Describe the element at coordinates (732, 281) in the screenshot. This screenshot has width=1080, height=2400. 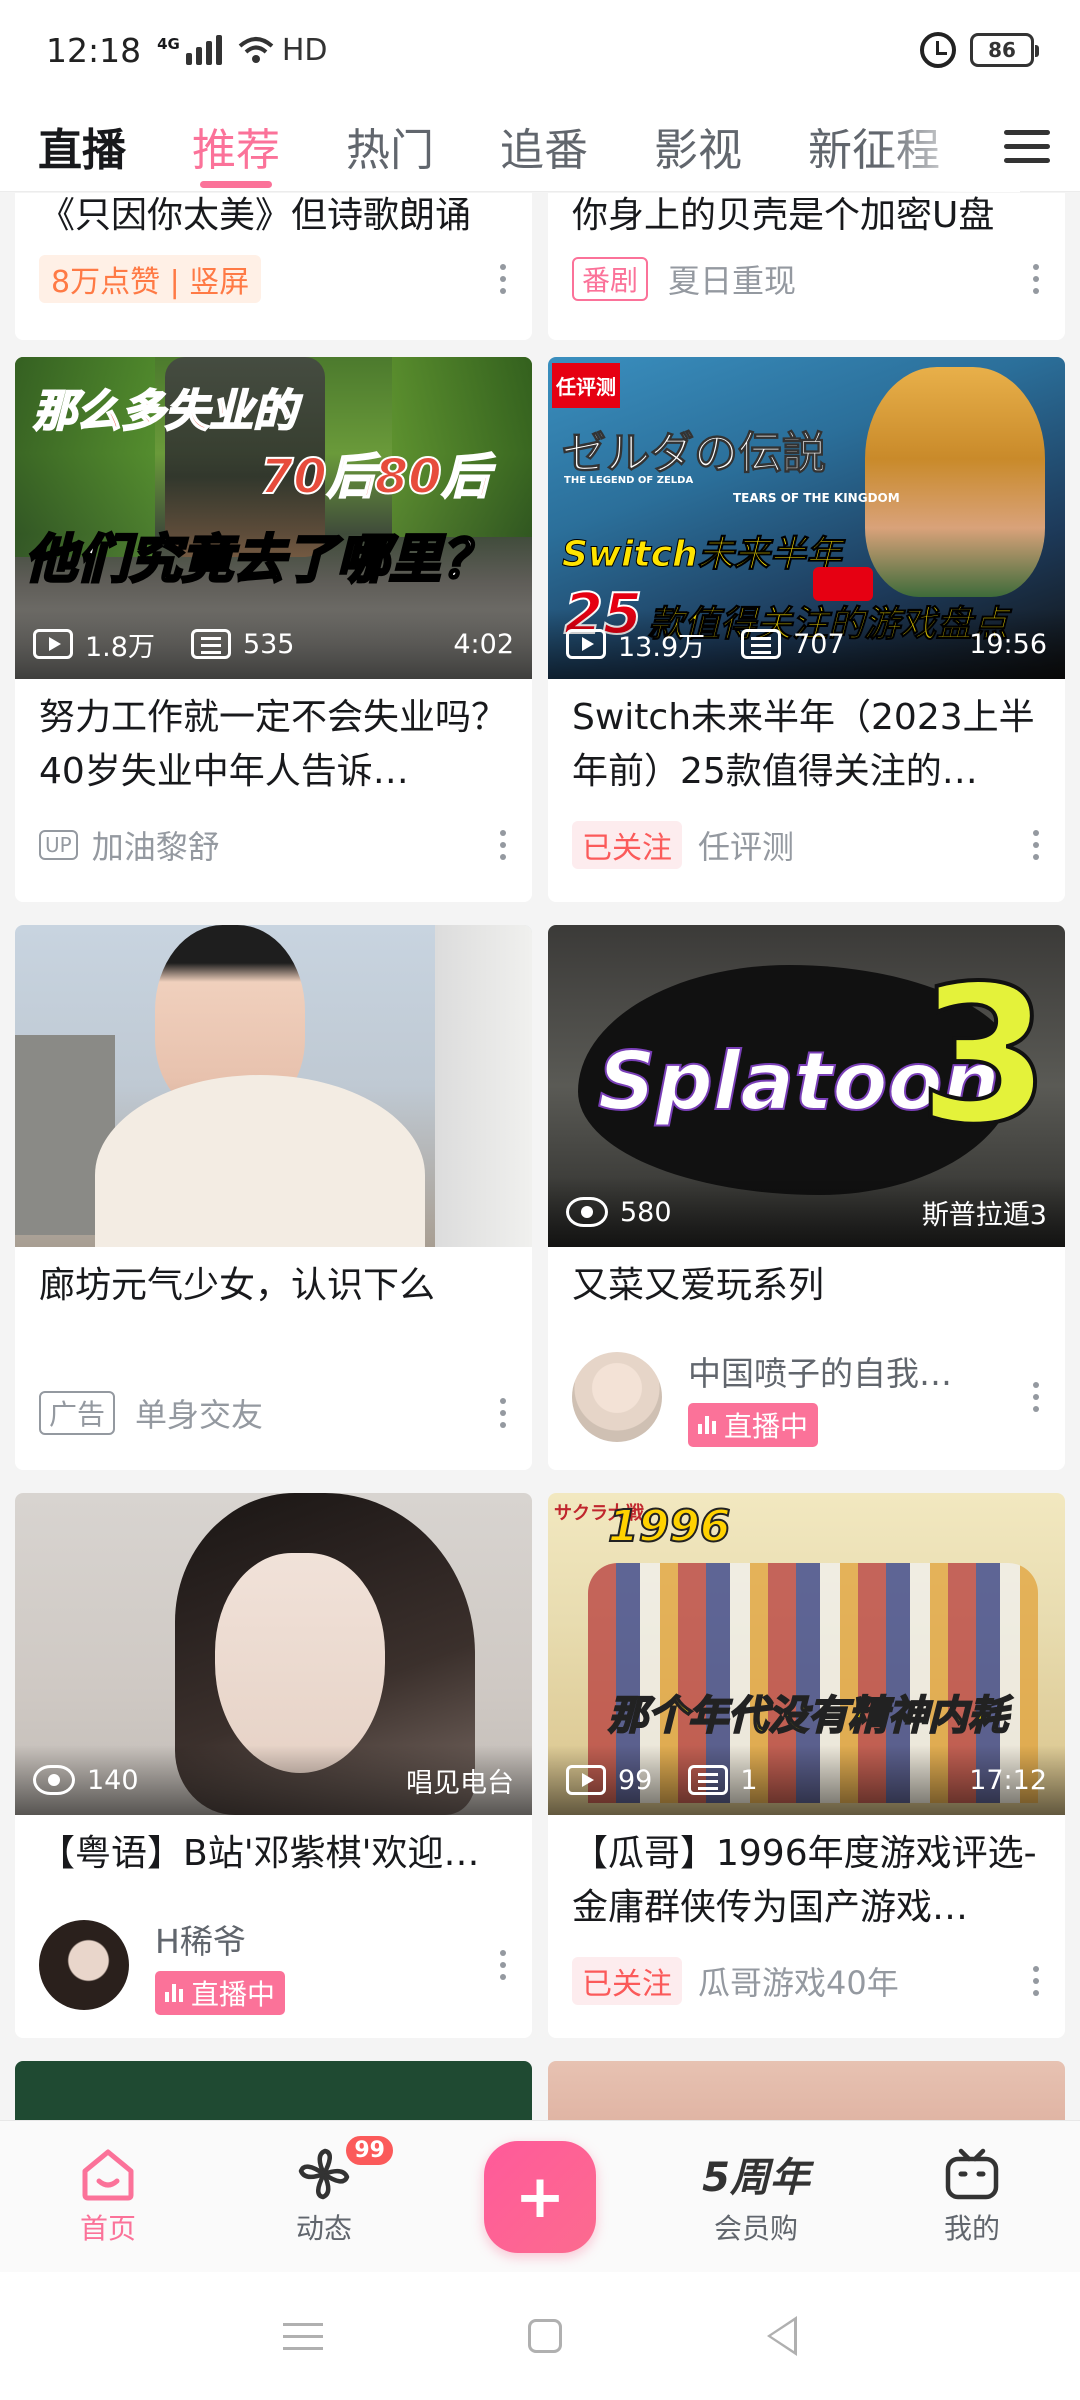
I see `card-author: 夏日重现` at that location.